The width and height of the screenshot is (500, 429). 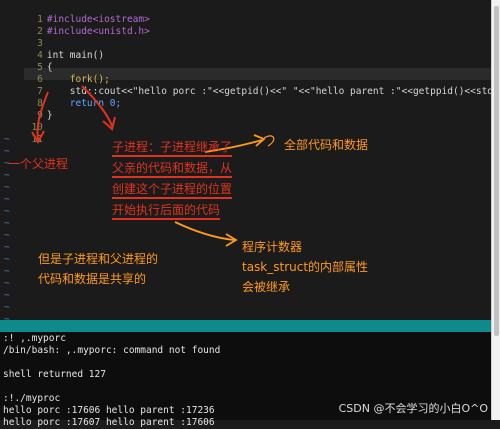 I want to click on watermark: CSDN @不会学习的小白O^O, so click(x=413, y=408).